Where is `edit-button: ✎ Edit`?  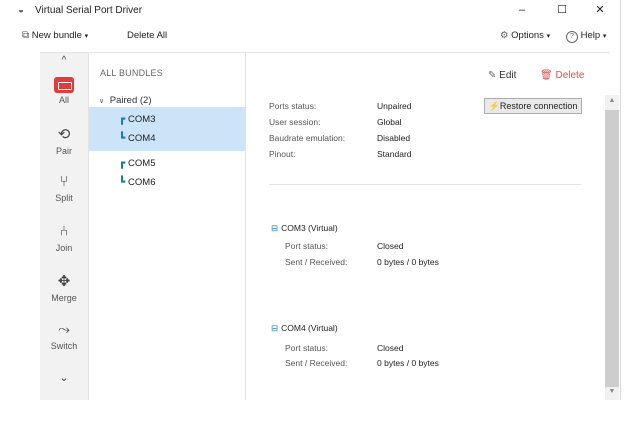 edit-button: ✎ Edit is located at coordinates (502, 75).